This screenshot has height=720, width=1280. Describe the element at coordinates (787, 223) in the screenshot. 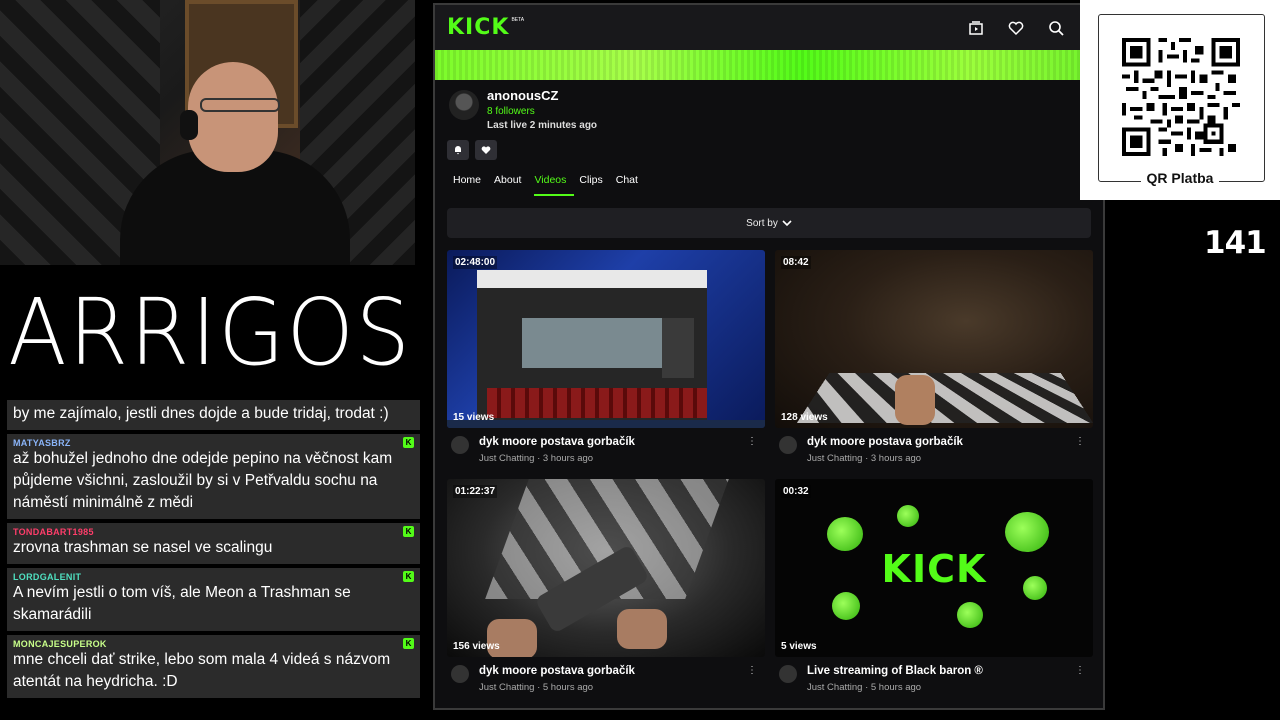

I see `chevron-down-icon` at that location.